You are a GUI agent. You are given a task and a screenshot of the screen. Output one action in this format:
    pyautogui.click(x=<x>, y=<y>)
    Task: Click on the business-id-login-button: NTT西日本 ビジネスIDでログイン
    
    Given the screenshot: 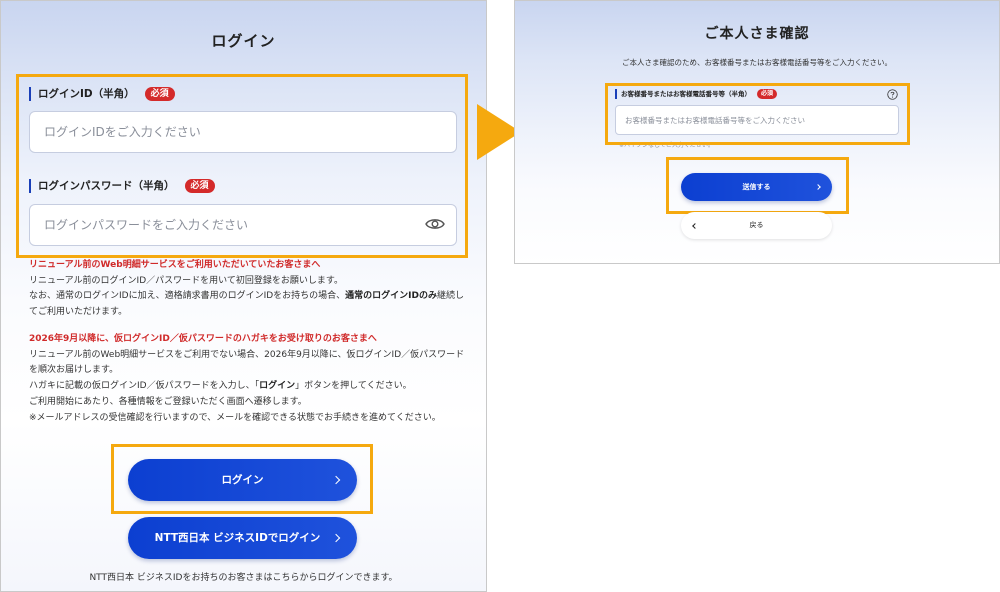 What is the action you would take?
    pyautogui.click(x=242, y=538)
    